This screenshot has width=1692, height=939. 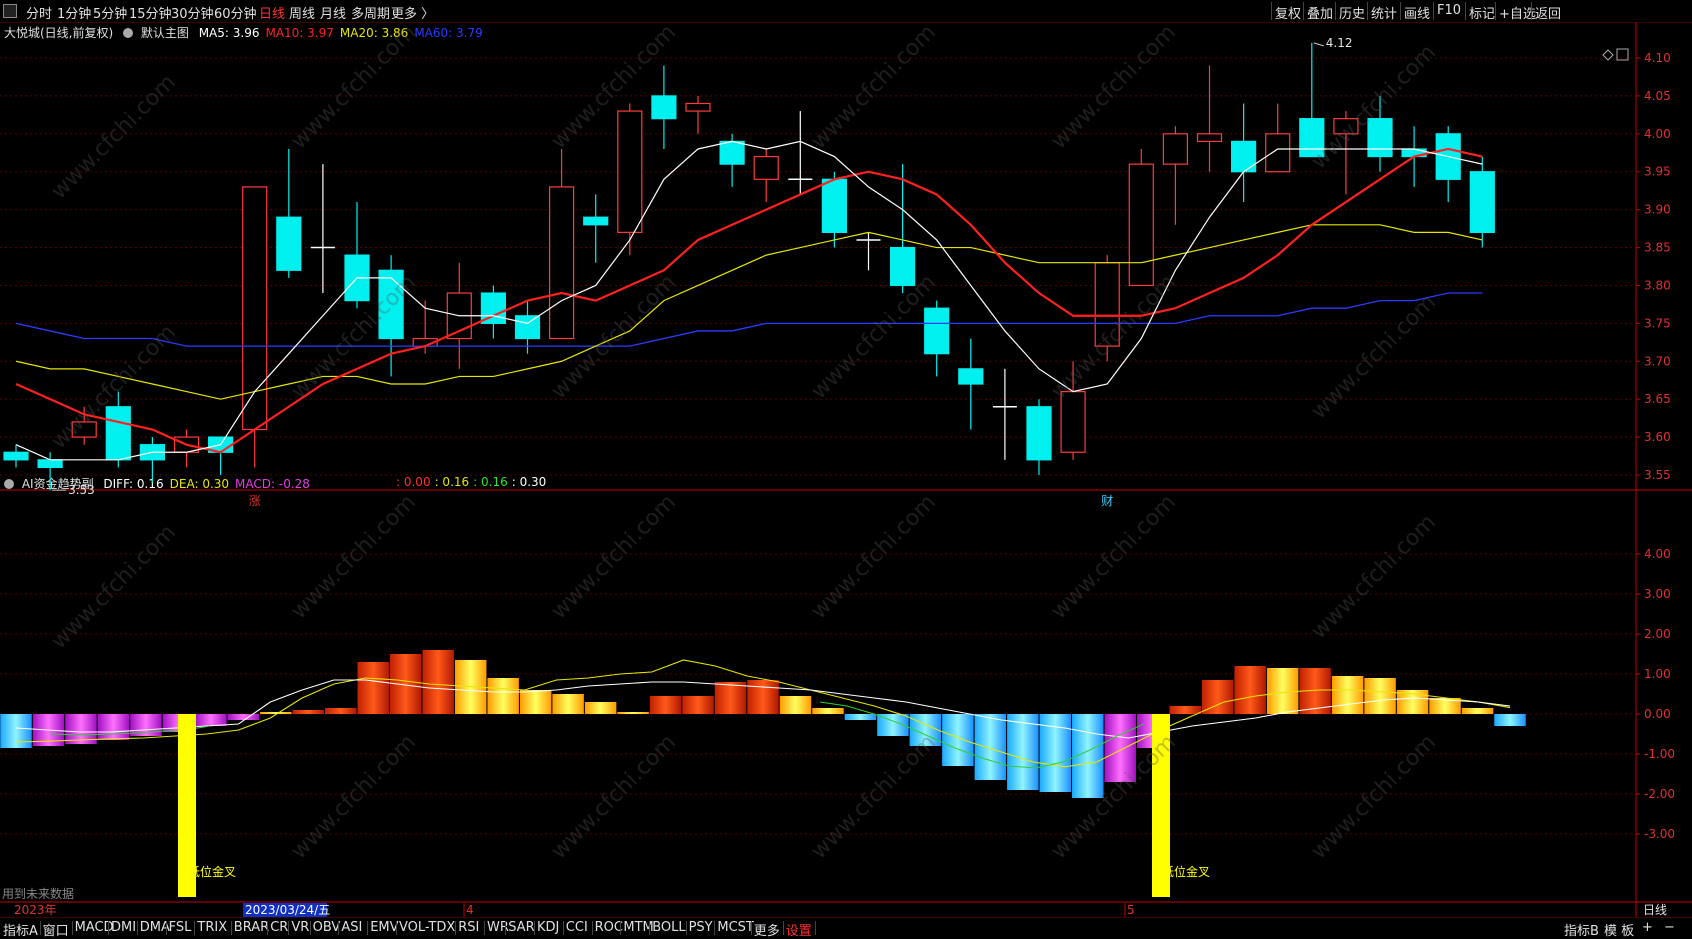 I want to click on right-tab-3: −, so click(x=1669, y=927).